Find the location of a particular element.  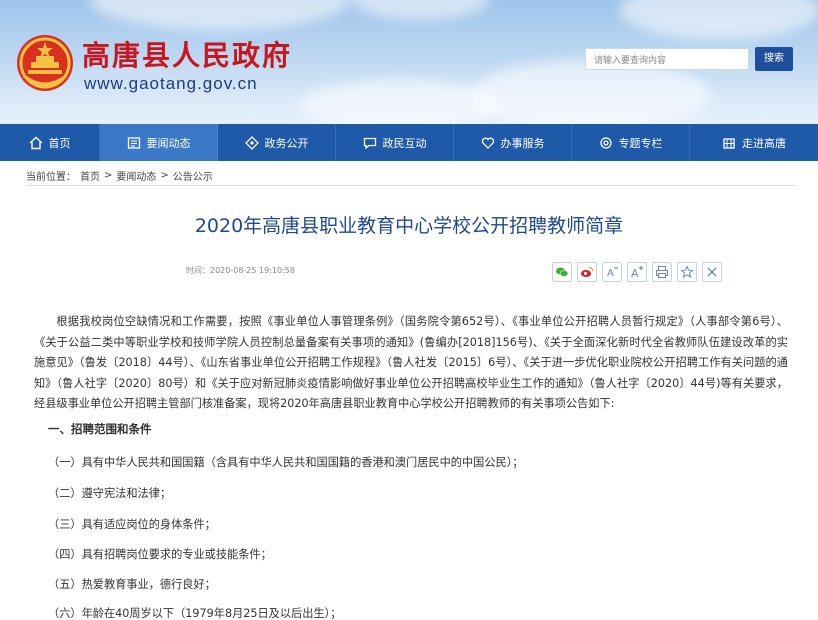

search-button: 搜索 is located at coordinates (774, 59).